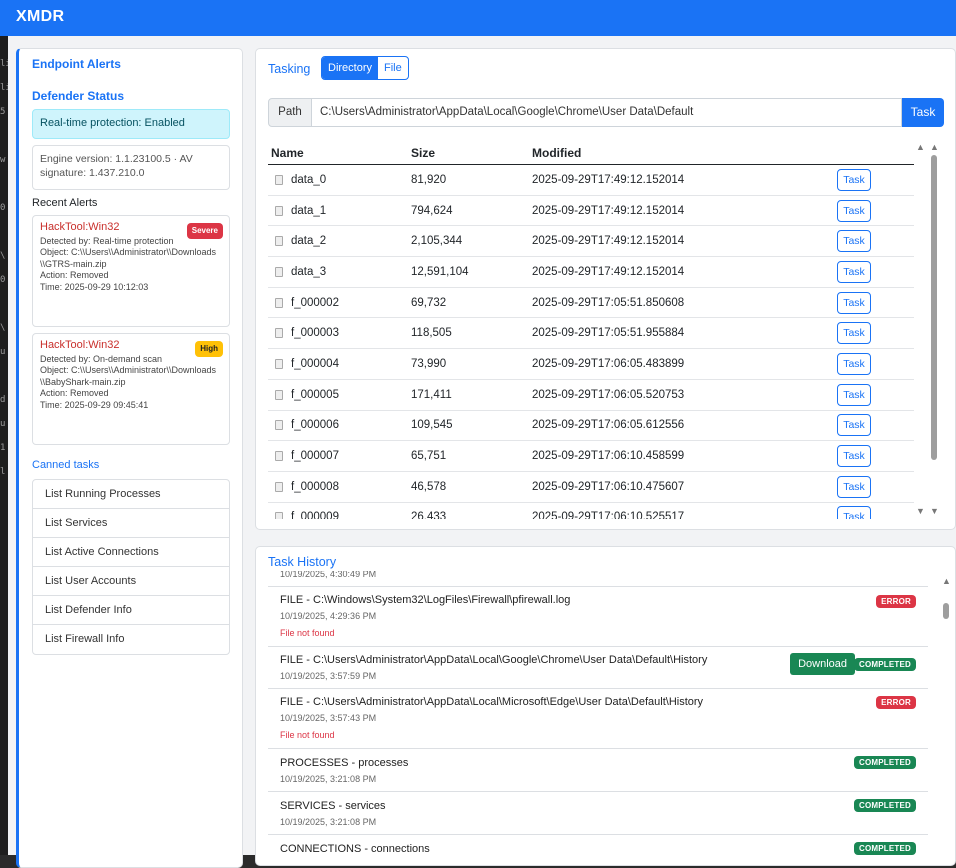  What do you see at coordinates (315, 333) in the screenshot?
I see `file-name: f_000003` at bounding box center [315, 333].